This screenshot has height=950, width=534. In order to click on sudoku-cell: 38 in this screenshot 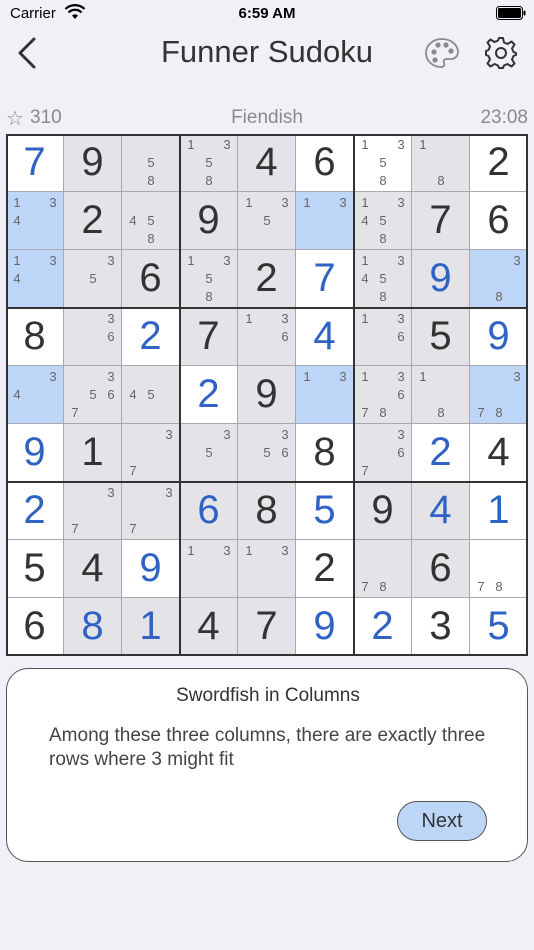, I will do `click(499, 279)`.